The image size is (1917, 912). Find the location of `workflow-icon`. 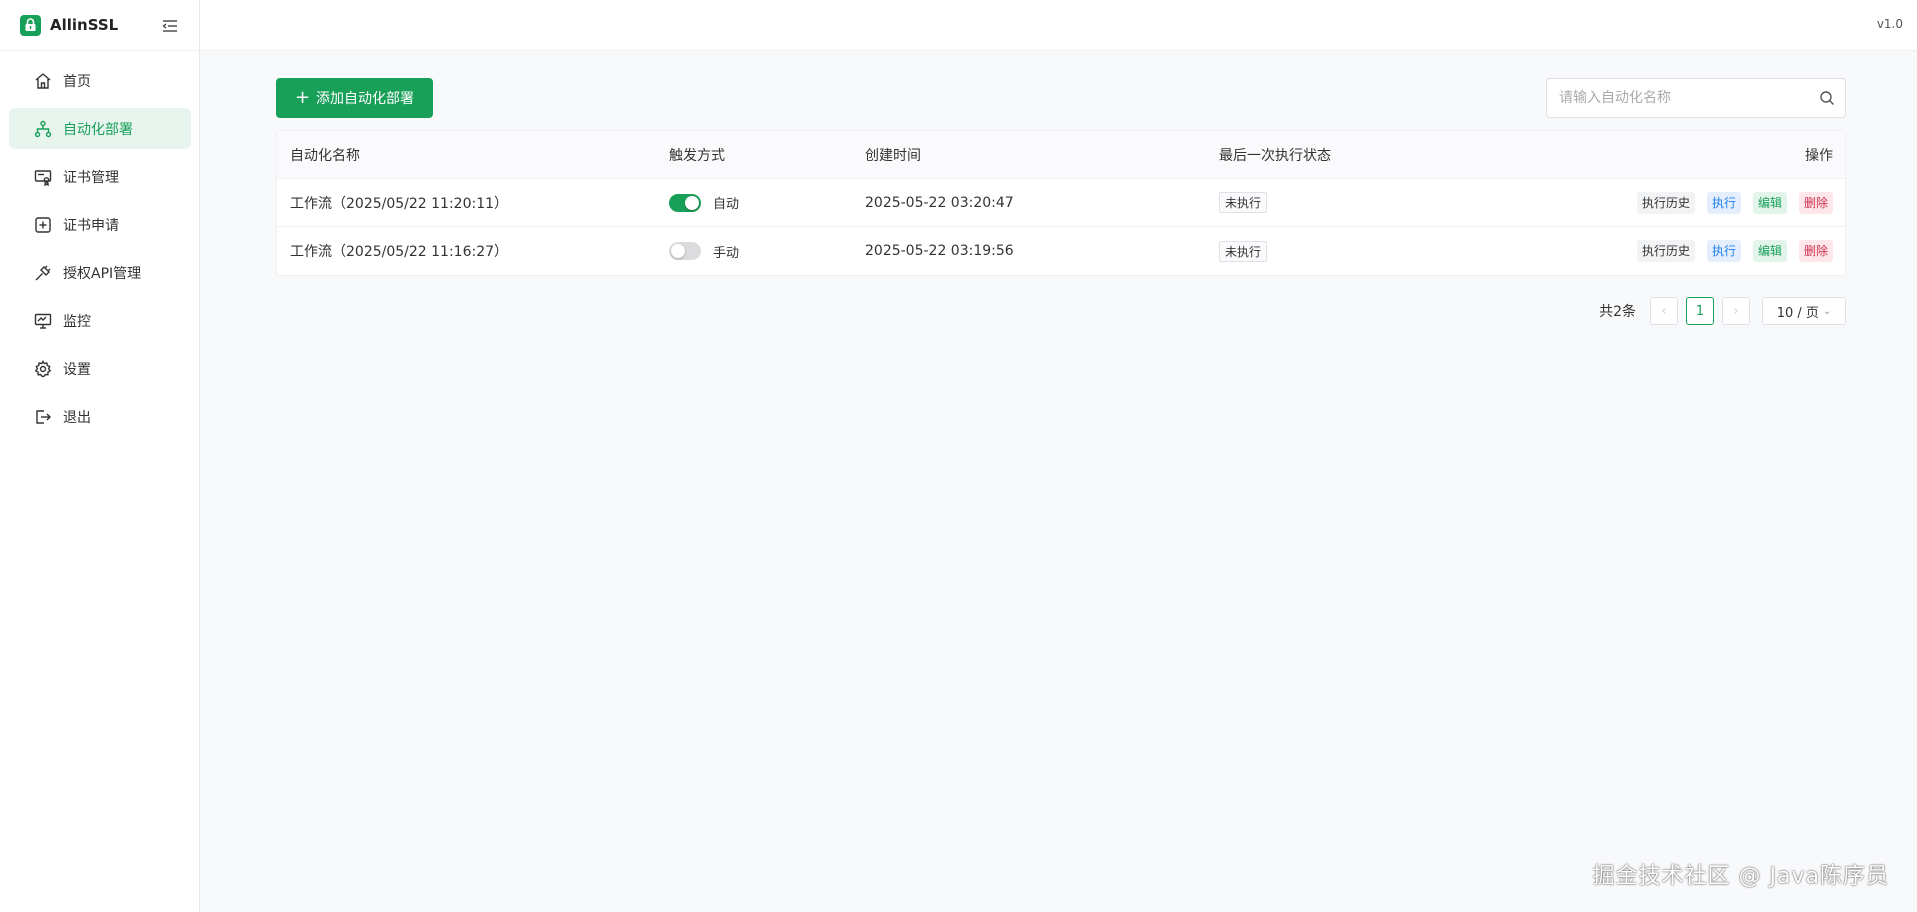

workflow-icon is located at coordinates (43, 129).